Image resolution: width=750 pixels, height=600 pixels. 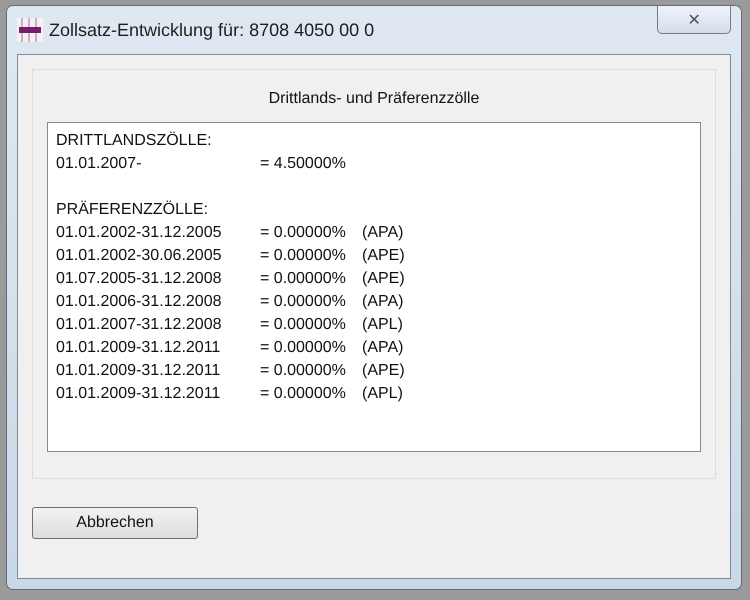 I want to click on close-button: ✕, so click(x=694, y=20).